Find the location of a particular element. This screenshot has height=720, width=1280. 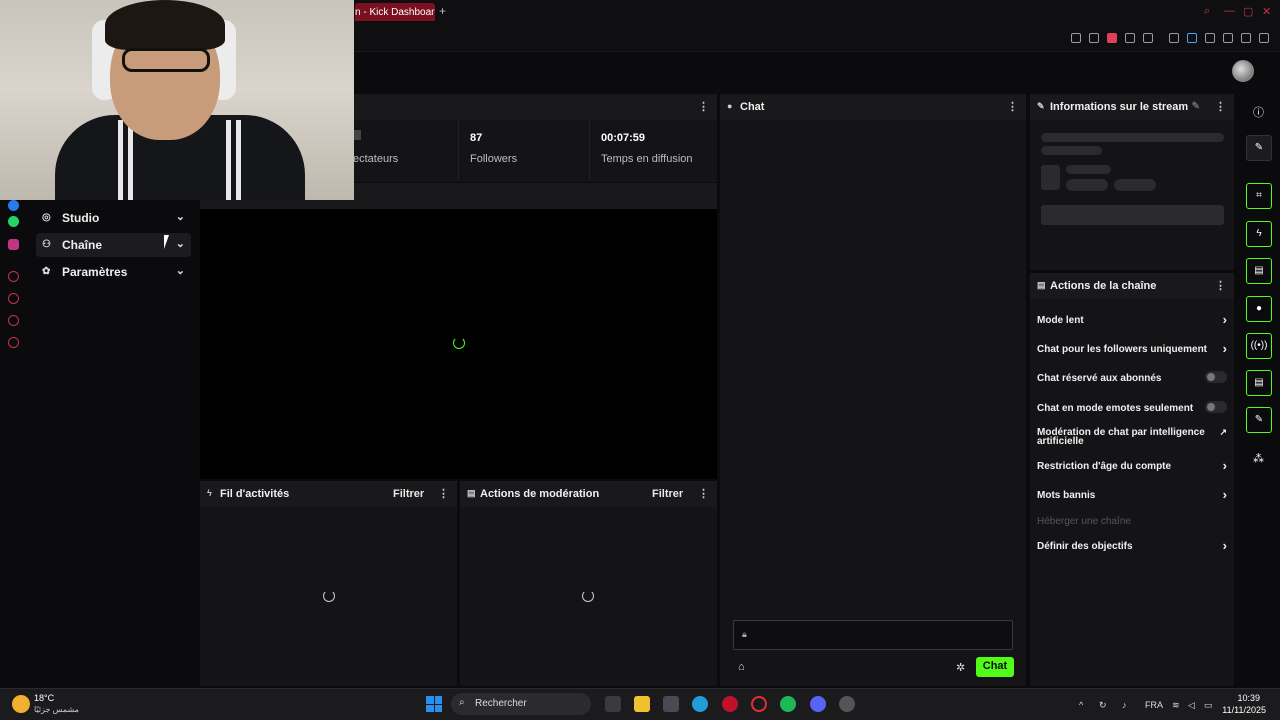

wrench-button: ✎ is located at coordinates (1259, 420).